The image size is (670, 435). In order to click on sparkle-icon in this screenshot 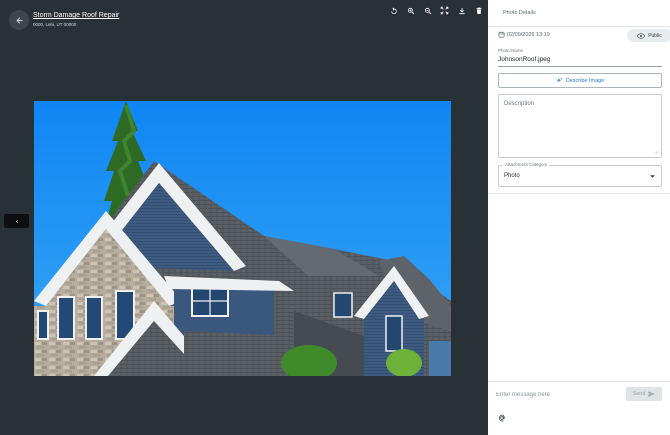, I will do `click(559, 80)`.